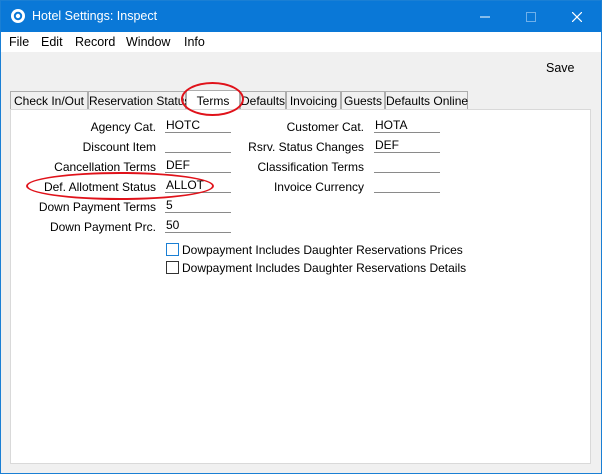 The image size is (602, 474). Describe the element at coordinates (102, 227) in the screenshot. I see `down-payment-prc-label: Down Payment Prc.` at that location.